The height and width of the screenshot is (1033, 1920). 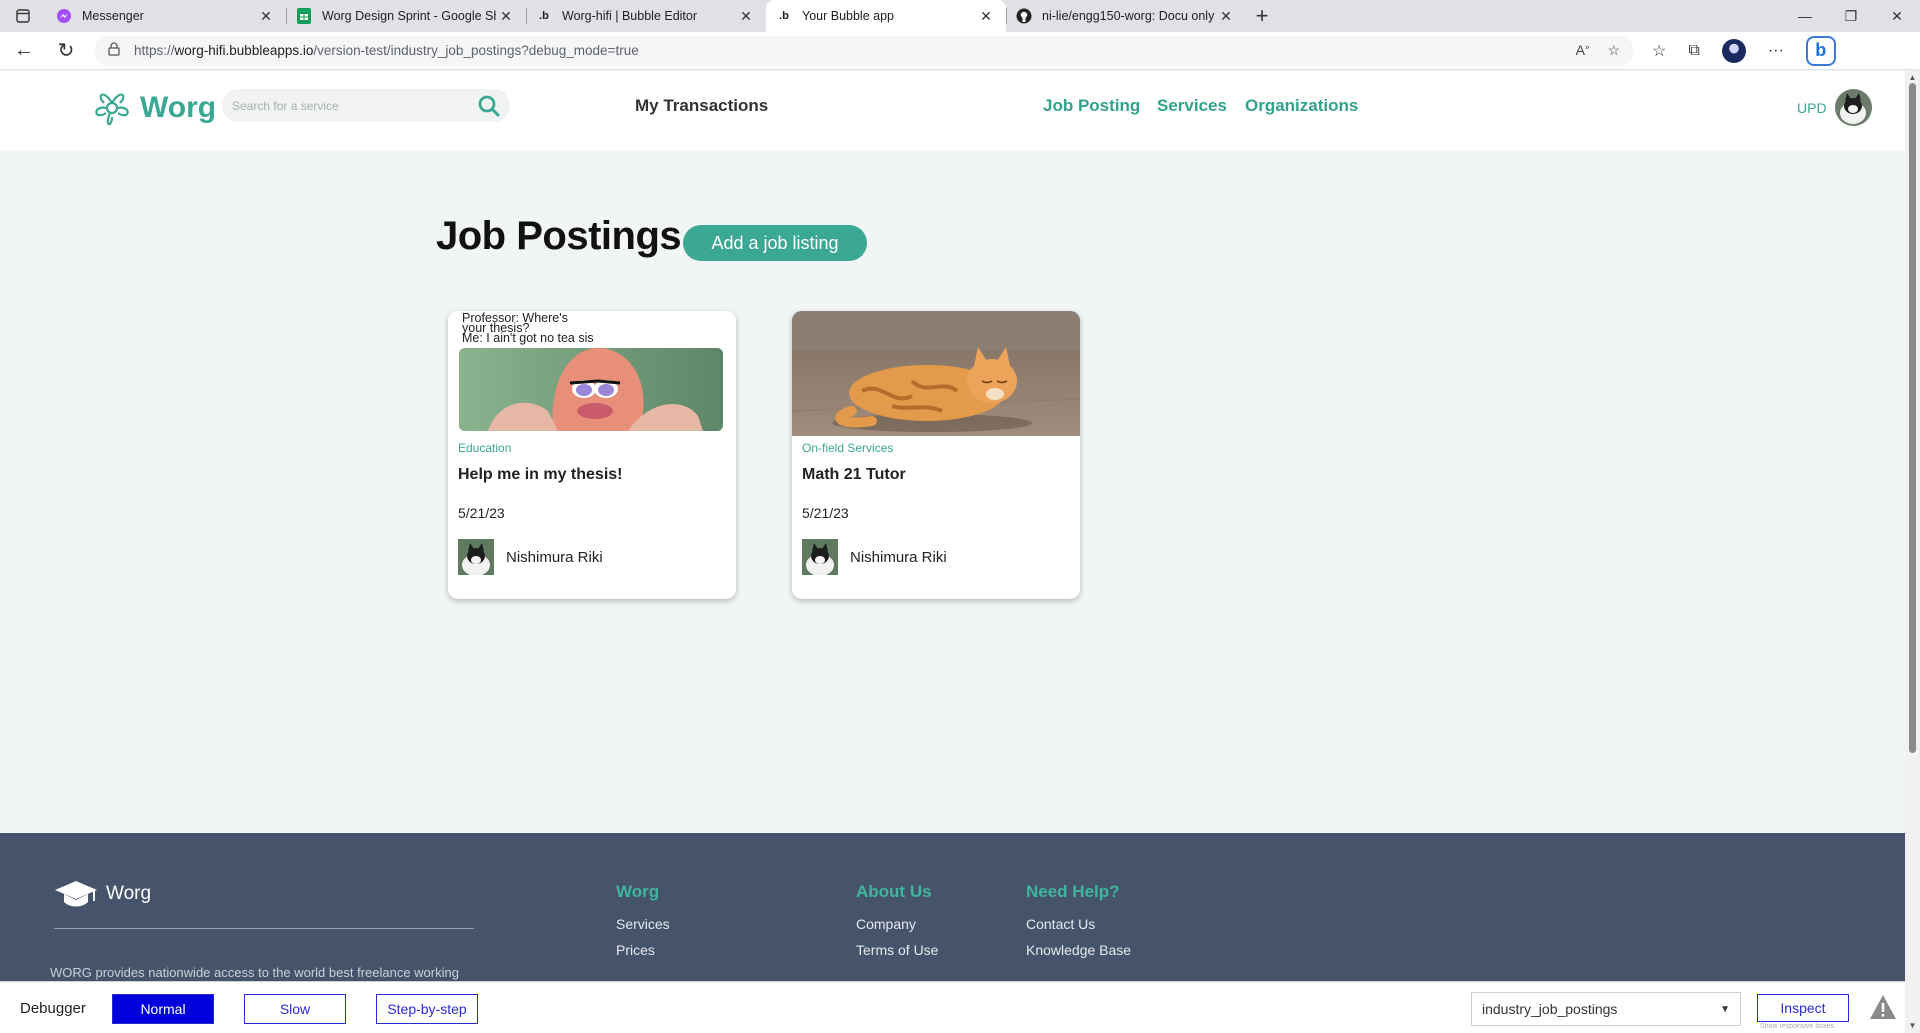 I want to click on meme-caption-line3: Me: I ain't got no tea sis, so click(x=528, y=338).